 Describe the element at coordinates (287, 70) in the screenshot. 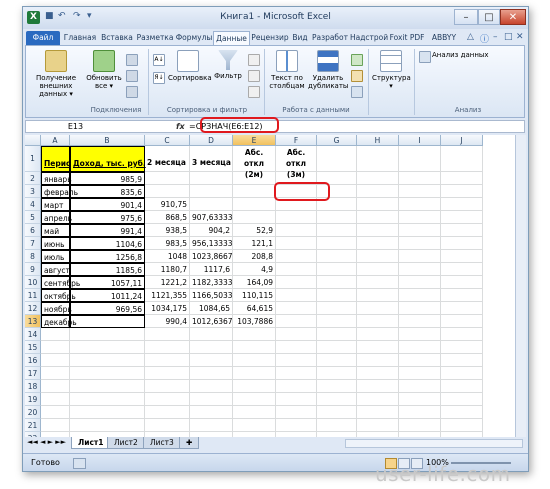

I see `text-to-columns-button: Текст по столбцам` at that location.